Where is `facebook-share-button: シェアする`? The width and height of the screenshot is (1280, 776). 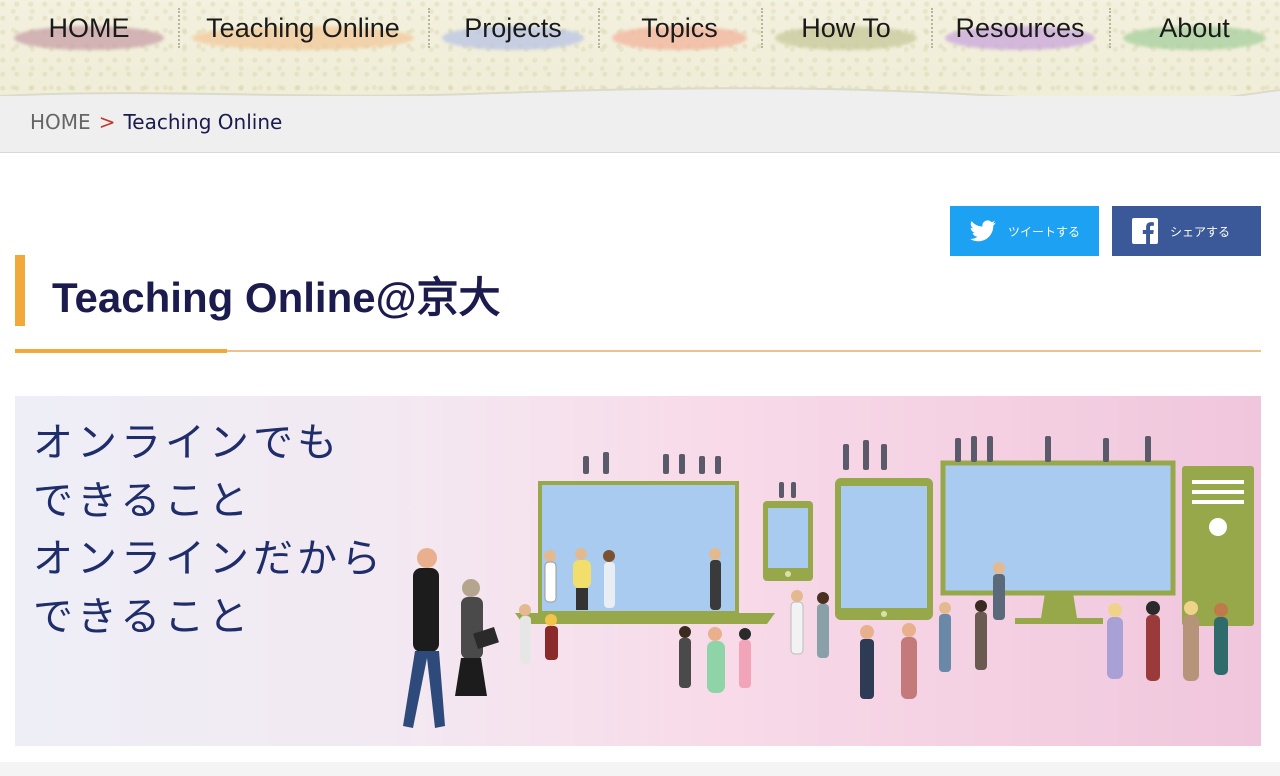
facebook-share-button: シェアする is located at coordinates (1186, 231).